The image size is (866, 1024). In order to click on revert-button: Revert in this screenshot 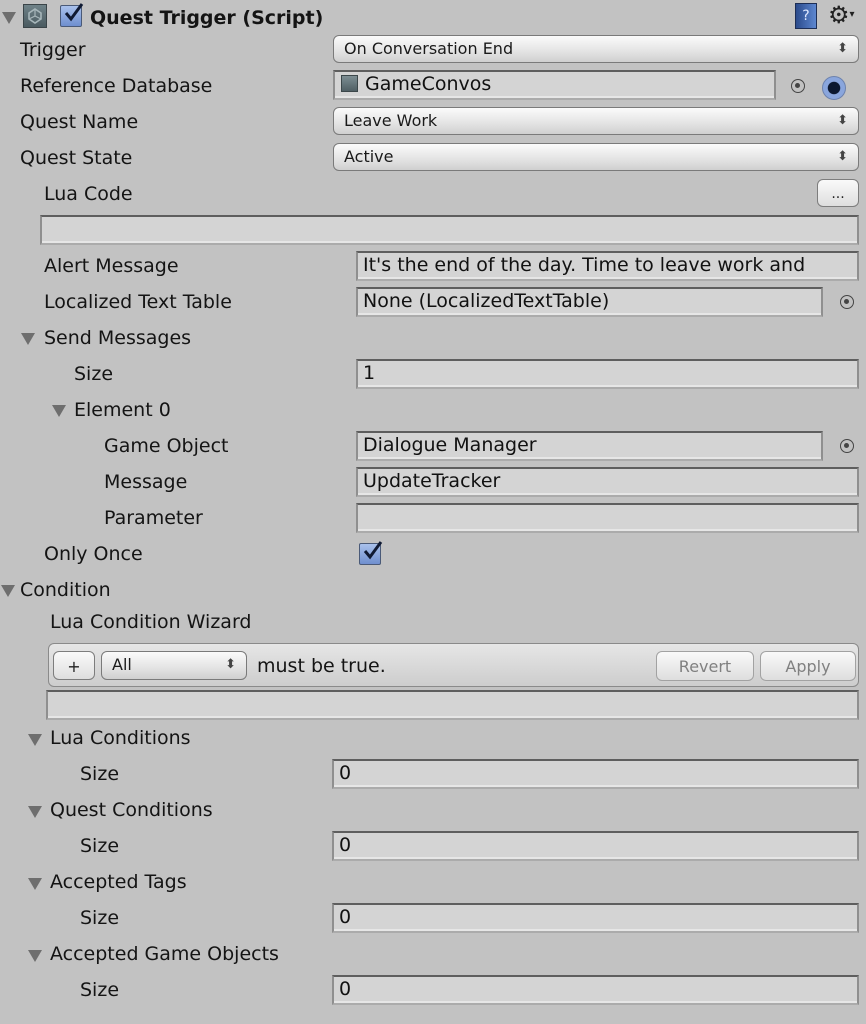, I will do `click(705, 666)`.